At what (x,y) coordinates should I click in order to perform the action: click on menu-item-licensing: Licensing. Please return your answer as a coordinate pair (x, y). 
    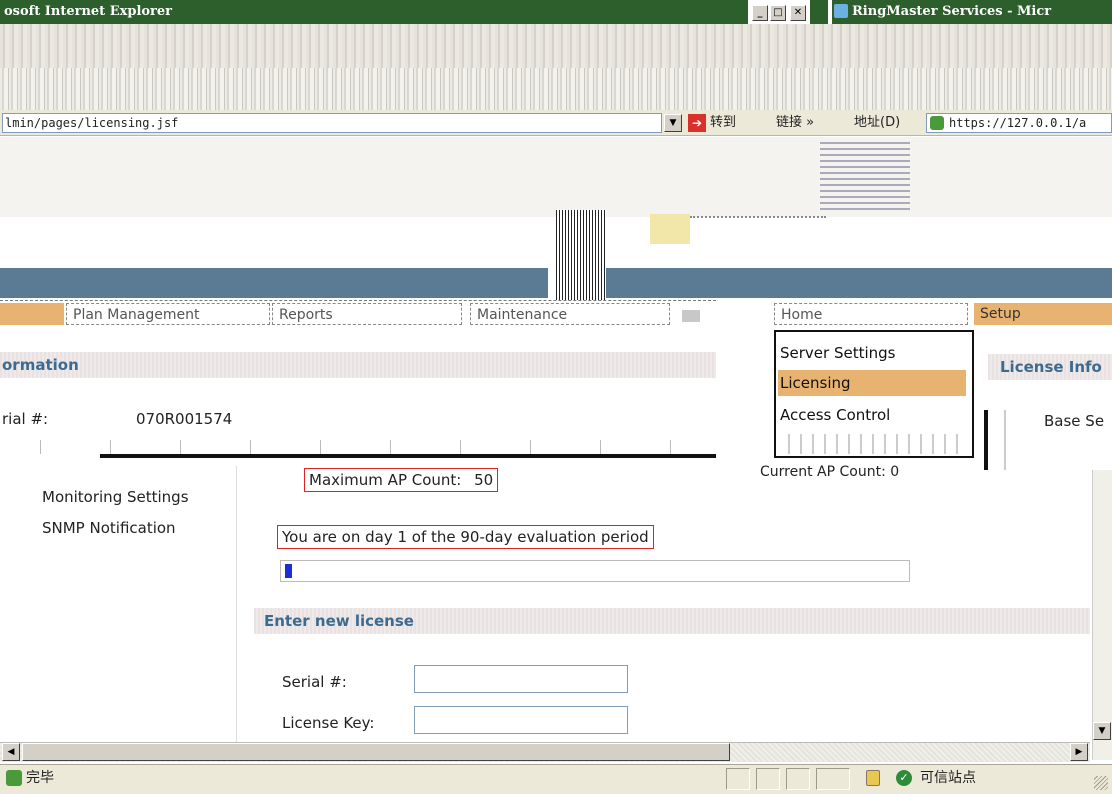
    Looking at the image, I should click on (872, 383).